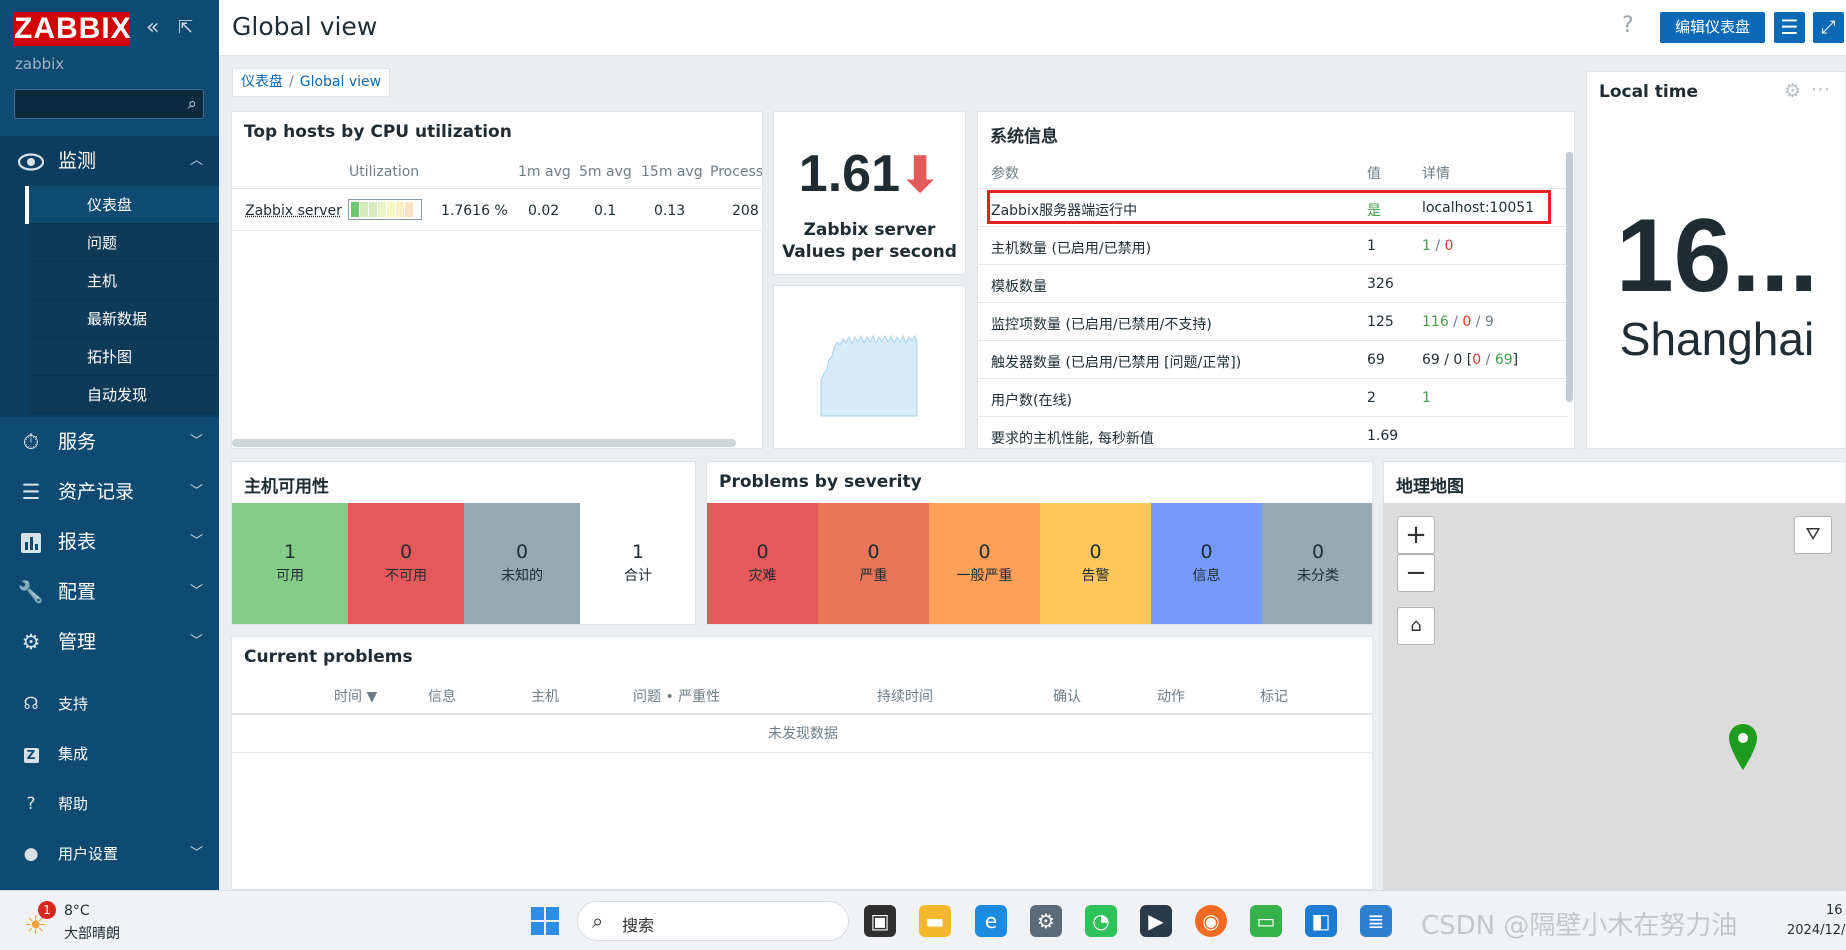 This screenshot has width=1846, height=950. I want to click on availability-total: 1 合计, so click(637, 563).